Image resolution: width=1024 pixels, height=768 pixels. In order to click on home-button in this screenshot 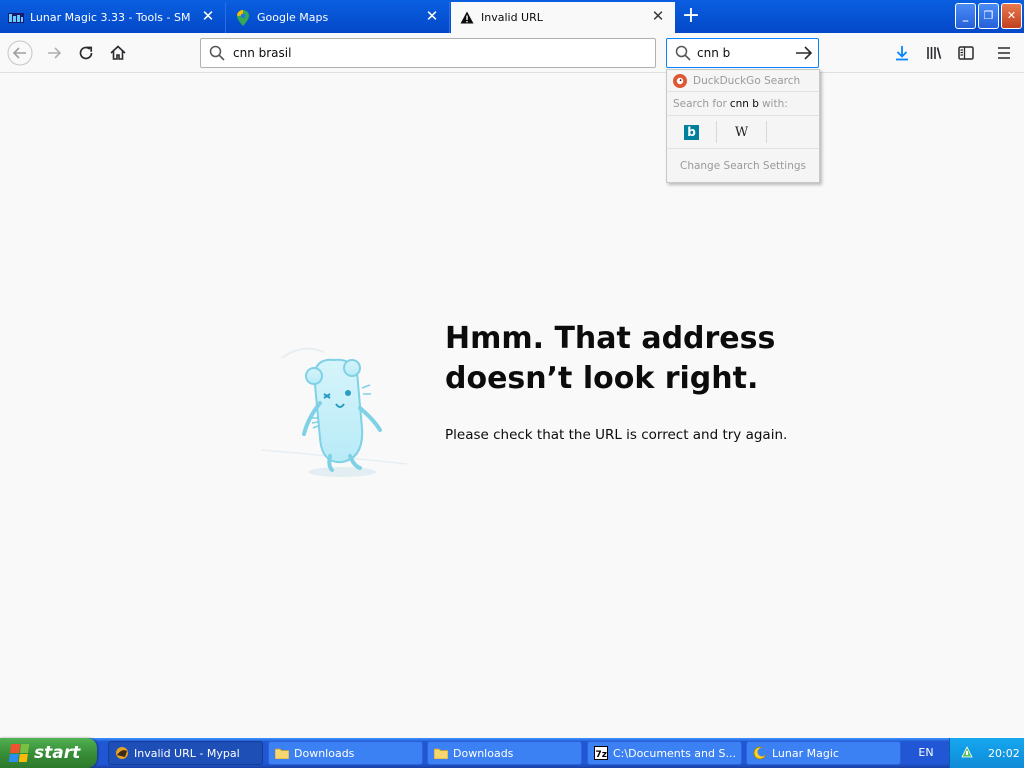, I will do `click(118, 53)`.